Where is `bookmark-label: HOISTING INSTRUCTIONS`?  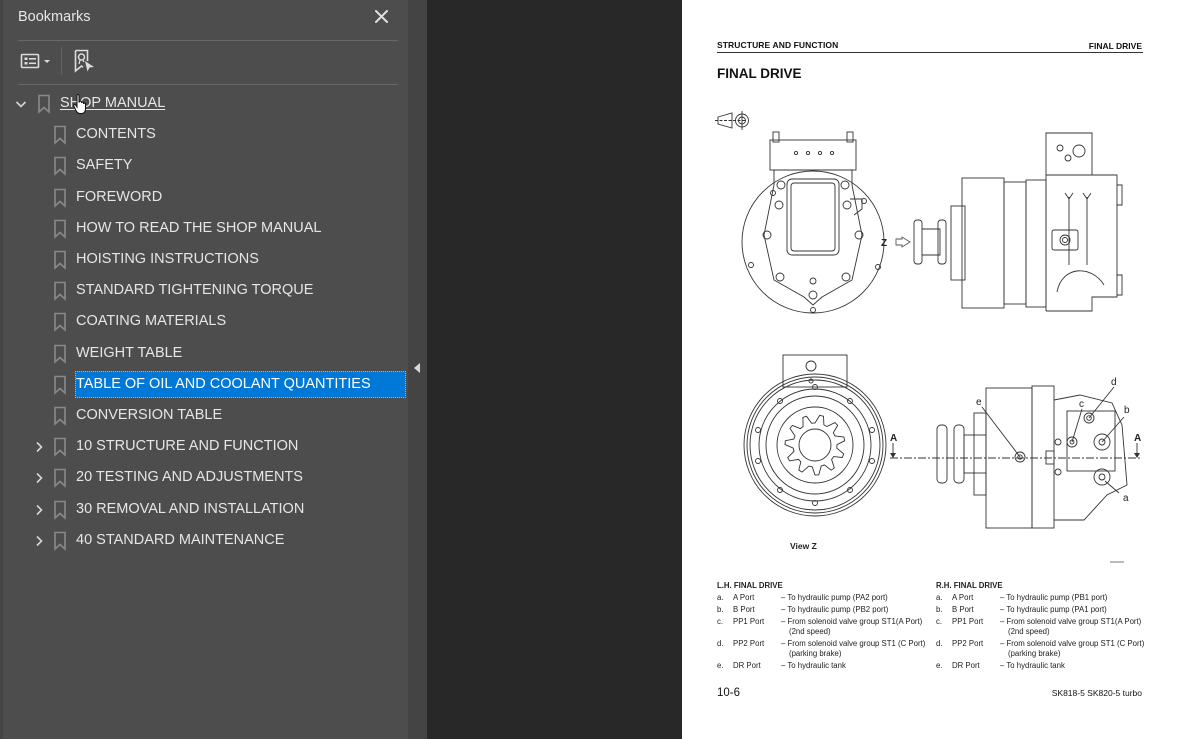
bookmark-label: HOISTING INSTRUCTIONS is located at coordinates (167, 259).